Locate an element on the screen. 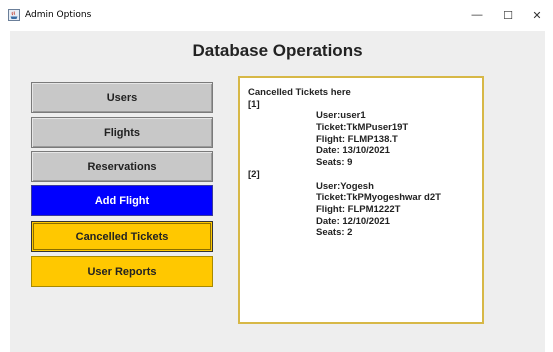  ticket-index: [1] is located at coordinates (254, 104).